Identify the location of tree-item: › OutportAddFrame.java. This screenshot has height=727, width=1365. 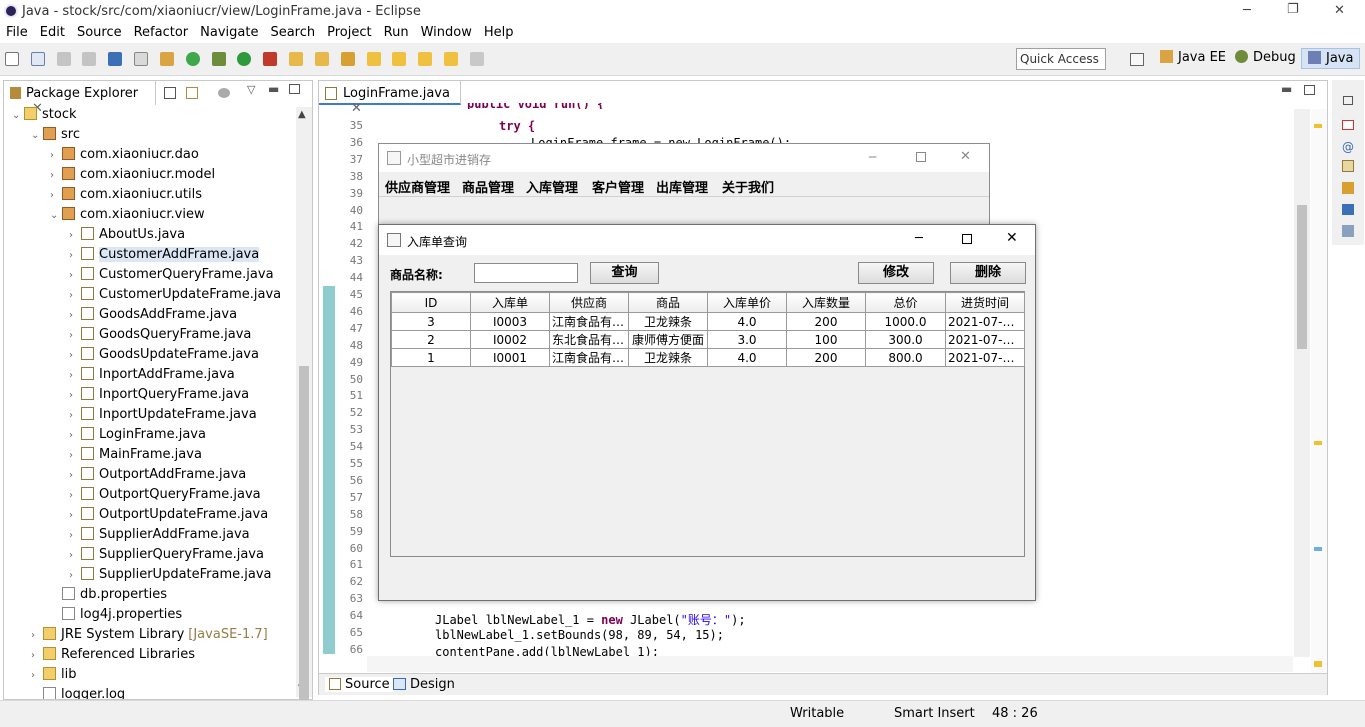
(157, 477).